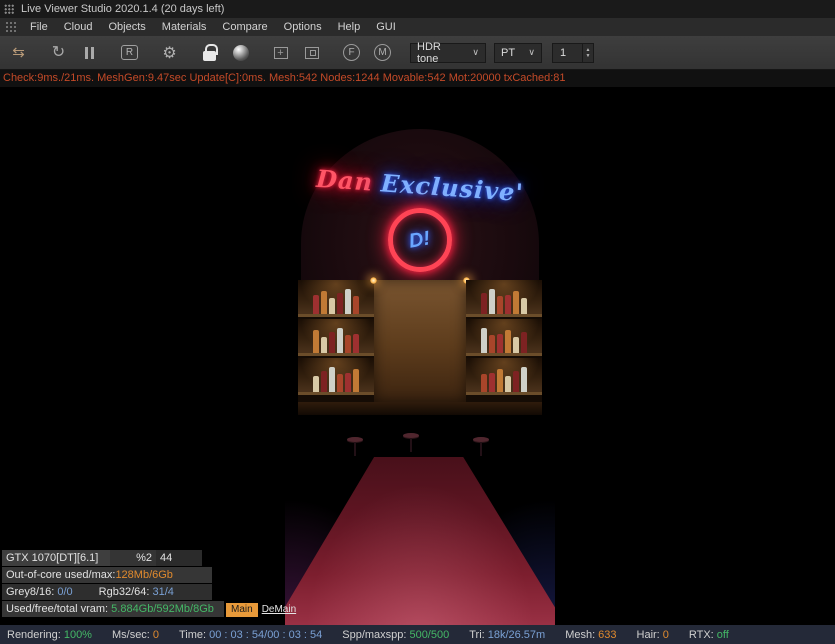  I want to click on tri-stat: Tri: 18k/26.57m, so click(507, 634).